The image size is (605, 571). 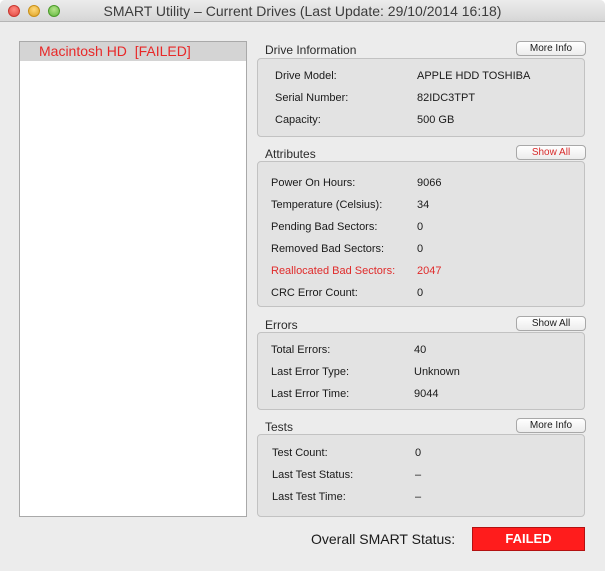 I want to click on attribute-value: 2047, so click(x=429, y=271).